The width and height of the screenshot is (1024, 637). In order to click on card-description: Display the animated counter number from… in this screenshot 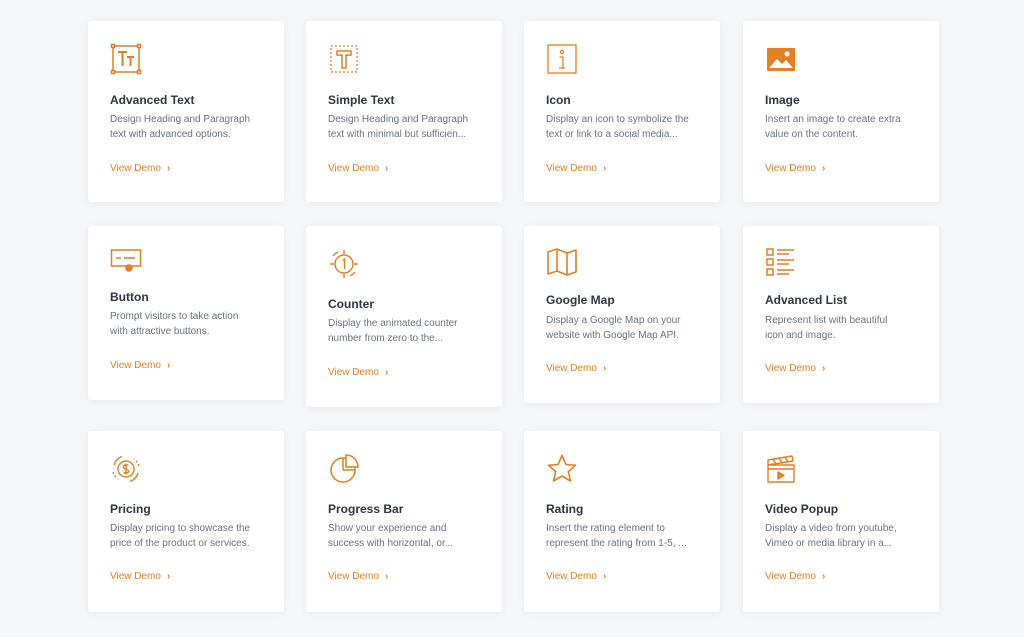, I will do `click(393, 331)`.